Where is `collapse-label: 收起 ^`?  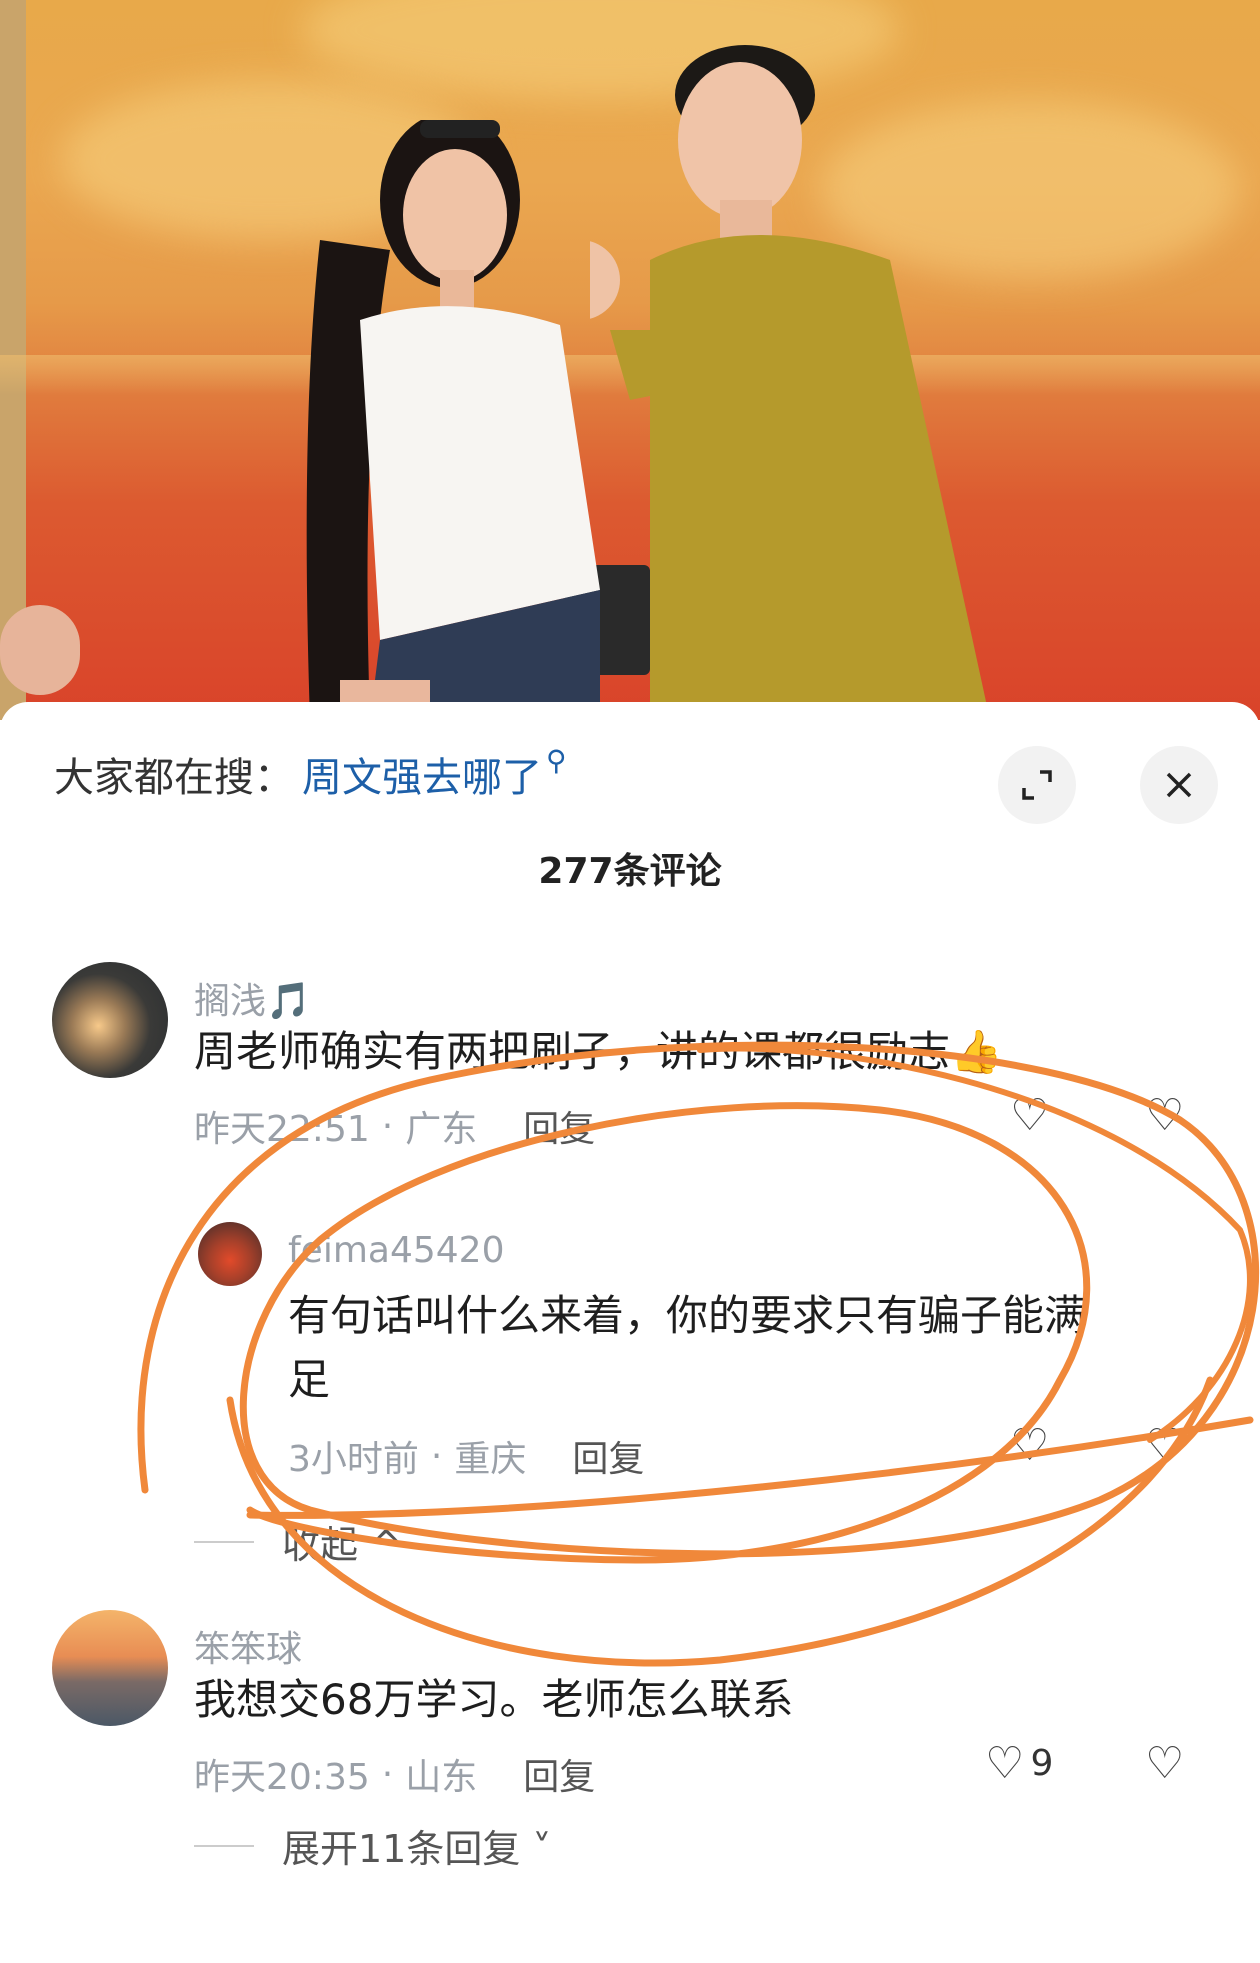 collapse-label: 收起 ^ is located at coordinates (342, 1541).